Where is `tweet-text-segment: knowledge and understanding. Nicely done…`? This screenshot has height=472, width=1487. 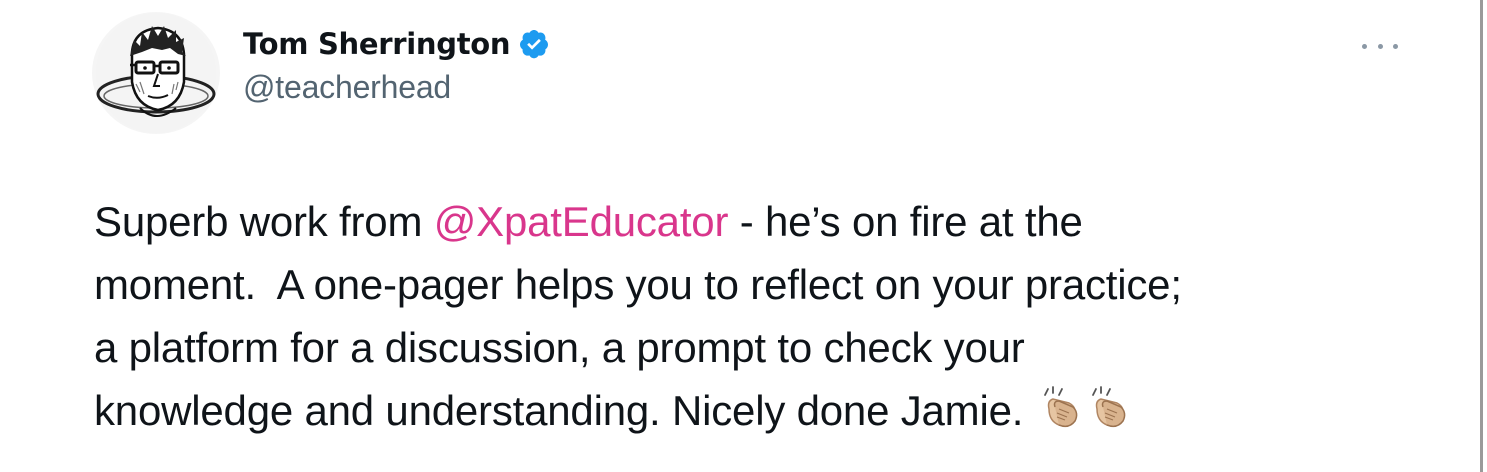 tweet-text-segment: knowledge and understanding. Nicely done… is located at coordinates (564, 410).